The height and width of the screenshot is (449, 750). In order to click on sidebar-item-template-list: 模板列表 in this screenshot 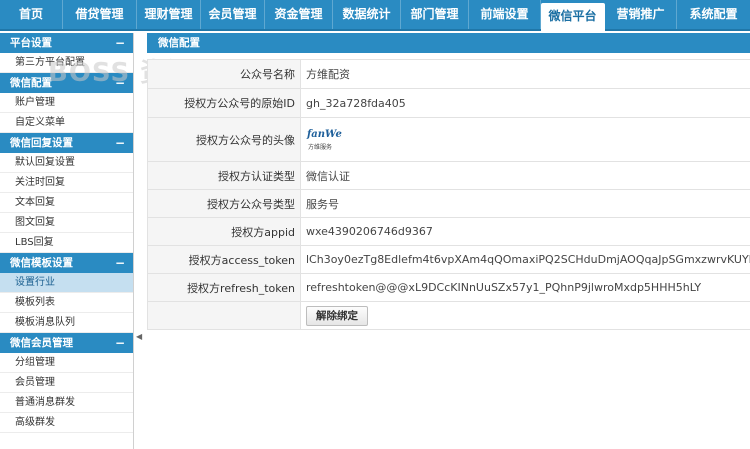, I will do `click(66, 303)`.